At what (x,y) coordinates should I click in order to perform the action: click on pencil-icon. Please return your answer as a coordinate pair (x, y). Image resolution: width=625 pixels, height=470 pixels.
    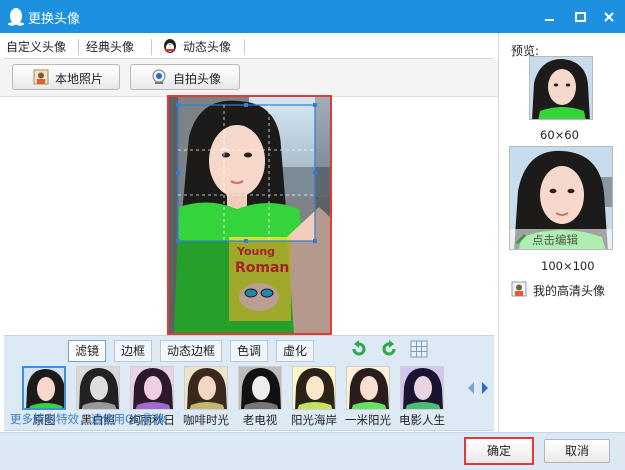
    Looking at the image, I should click on (521, 239).